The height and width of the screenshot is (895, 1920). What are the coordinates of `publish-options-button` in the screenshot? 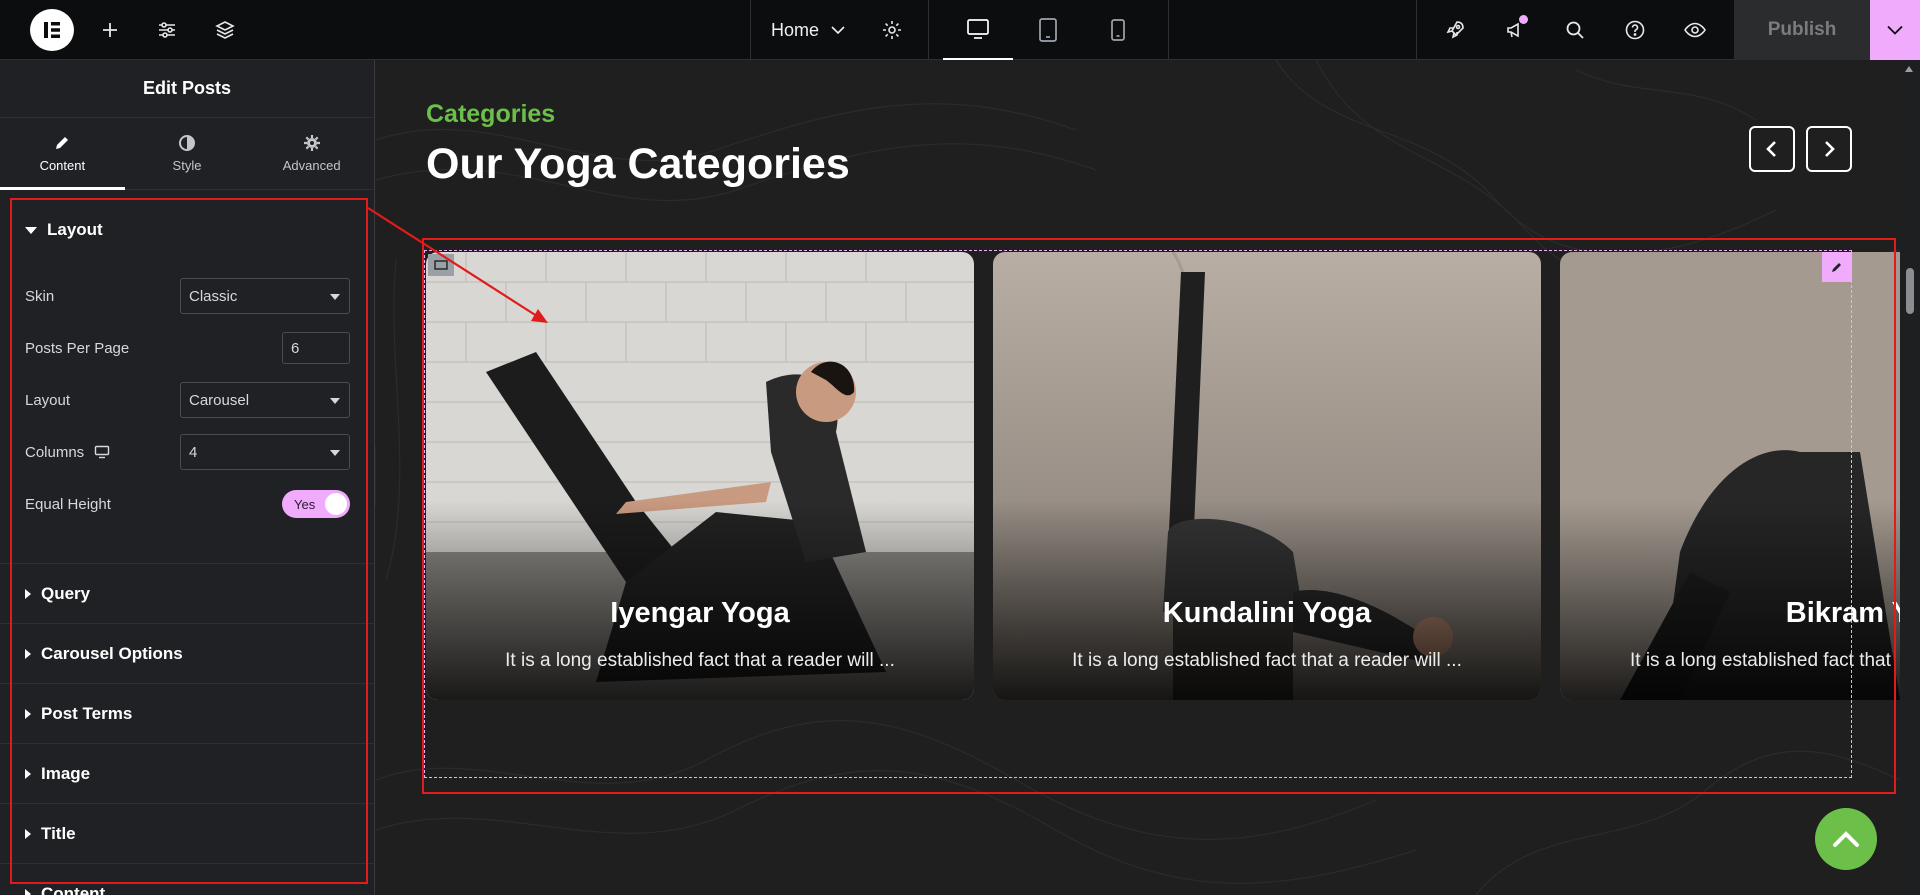 It's located at (1895, 30).